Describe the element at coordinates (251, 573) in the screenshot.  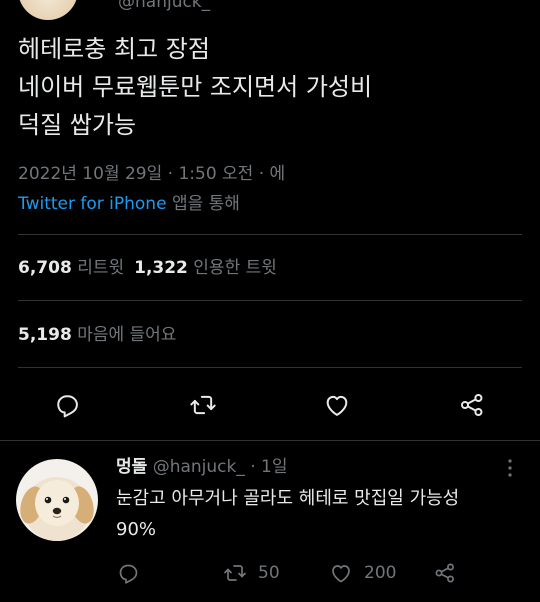
I see `reply-retweet-button: 50` at that location.